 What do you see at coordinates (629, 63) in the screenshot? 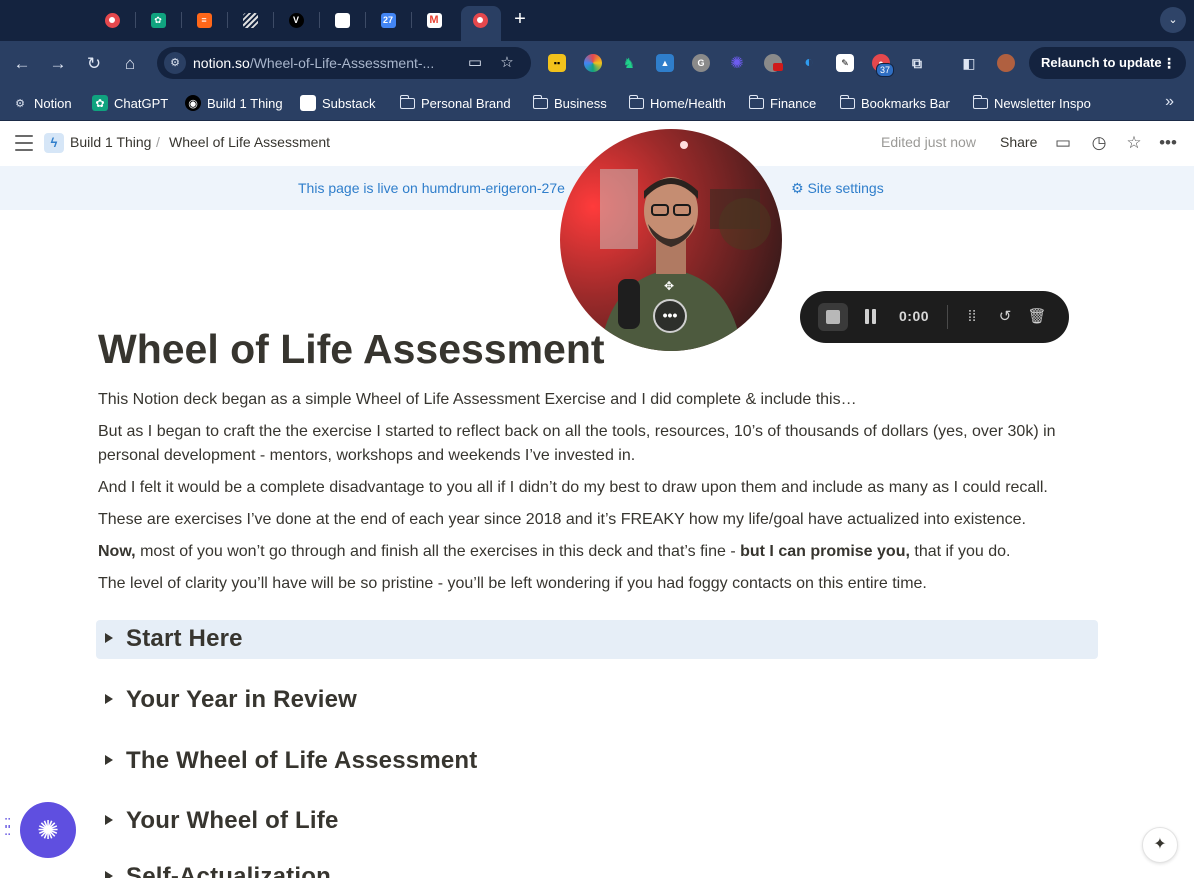
I see `extension-dino-icon: ♞` at bounding box center [629, 63].